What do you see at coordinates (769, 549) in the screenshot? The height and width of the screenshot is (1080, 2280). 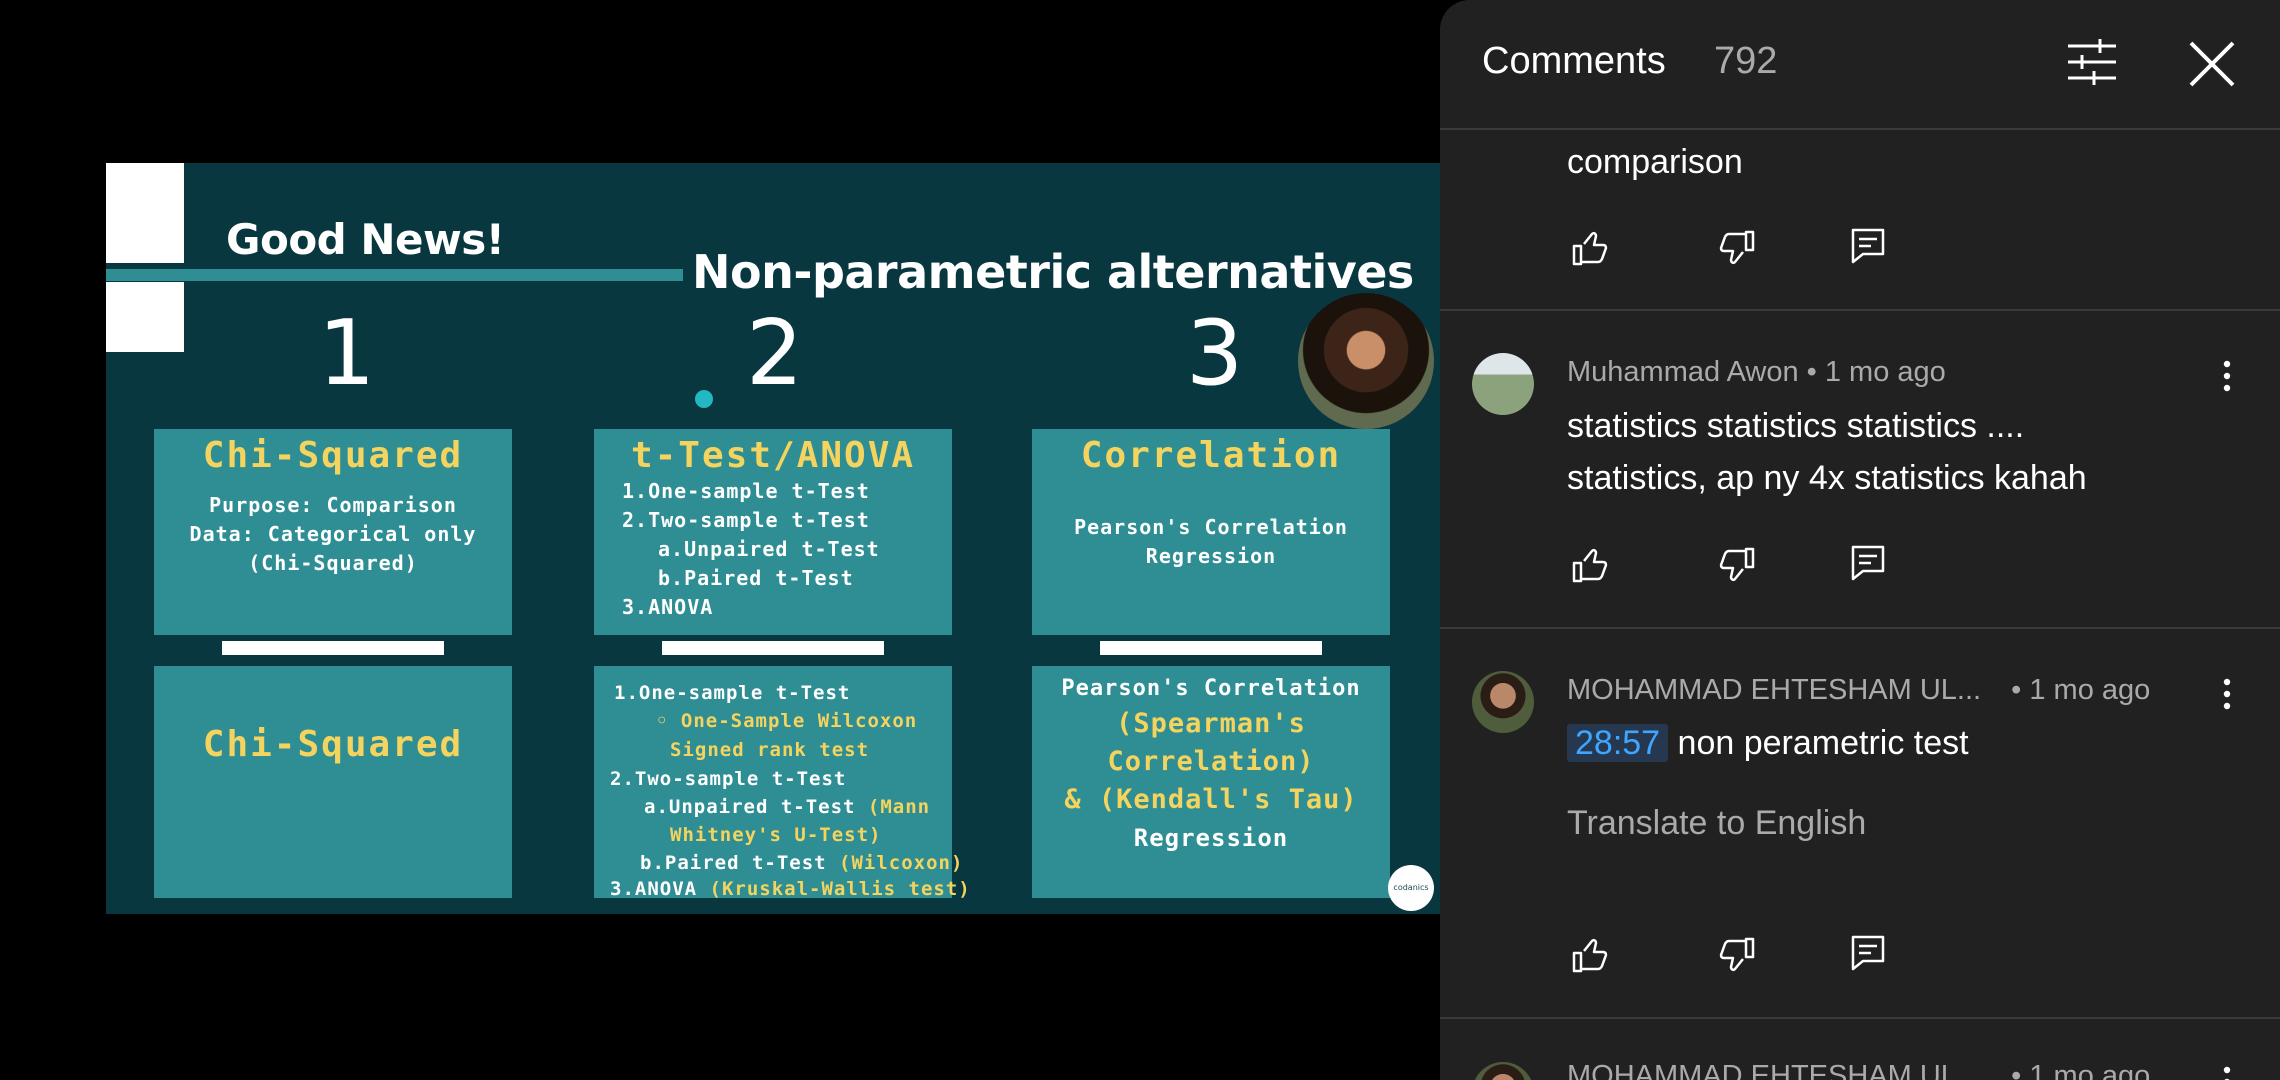 I see `box-line: a.Unpaired t-Test` at bounding box center [769, 549].